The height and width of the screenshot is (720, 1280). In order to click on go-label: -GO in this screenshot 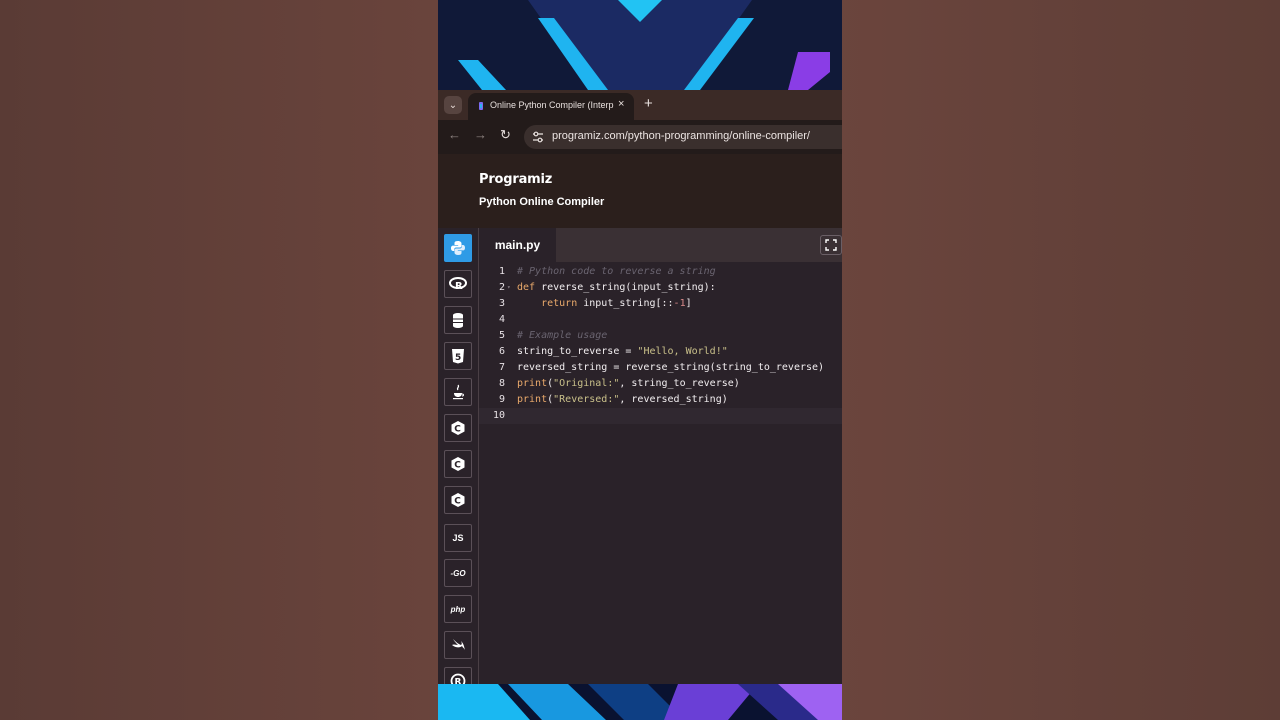, I will do `click(458, 573)`.